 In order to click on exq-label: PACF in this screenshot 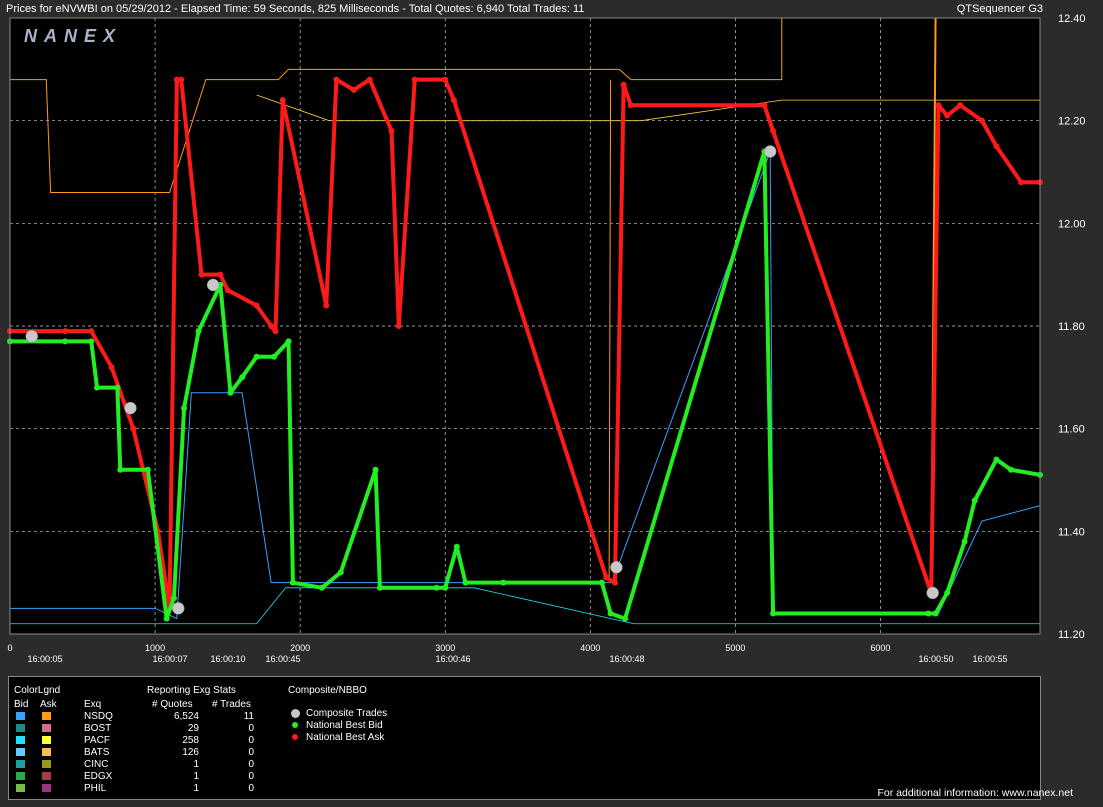, I will do `click(97, 740)`.